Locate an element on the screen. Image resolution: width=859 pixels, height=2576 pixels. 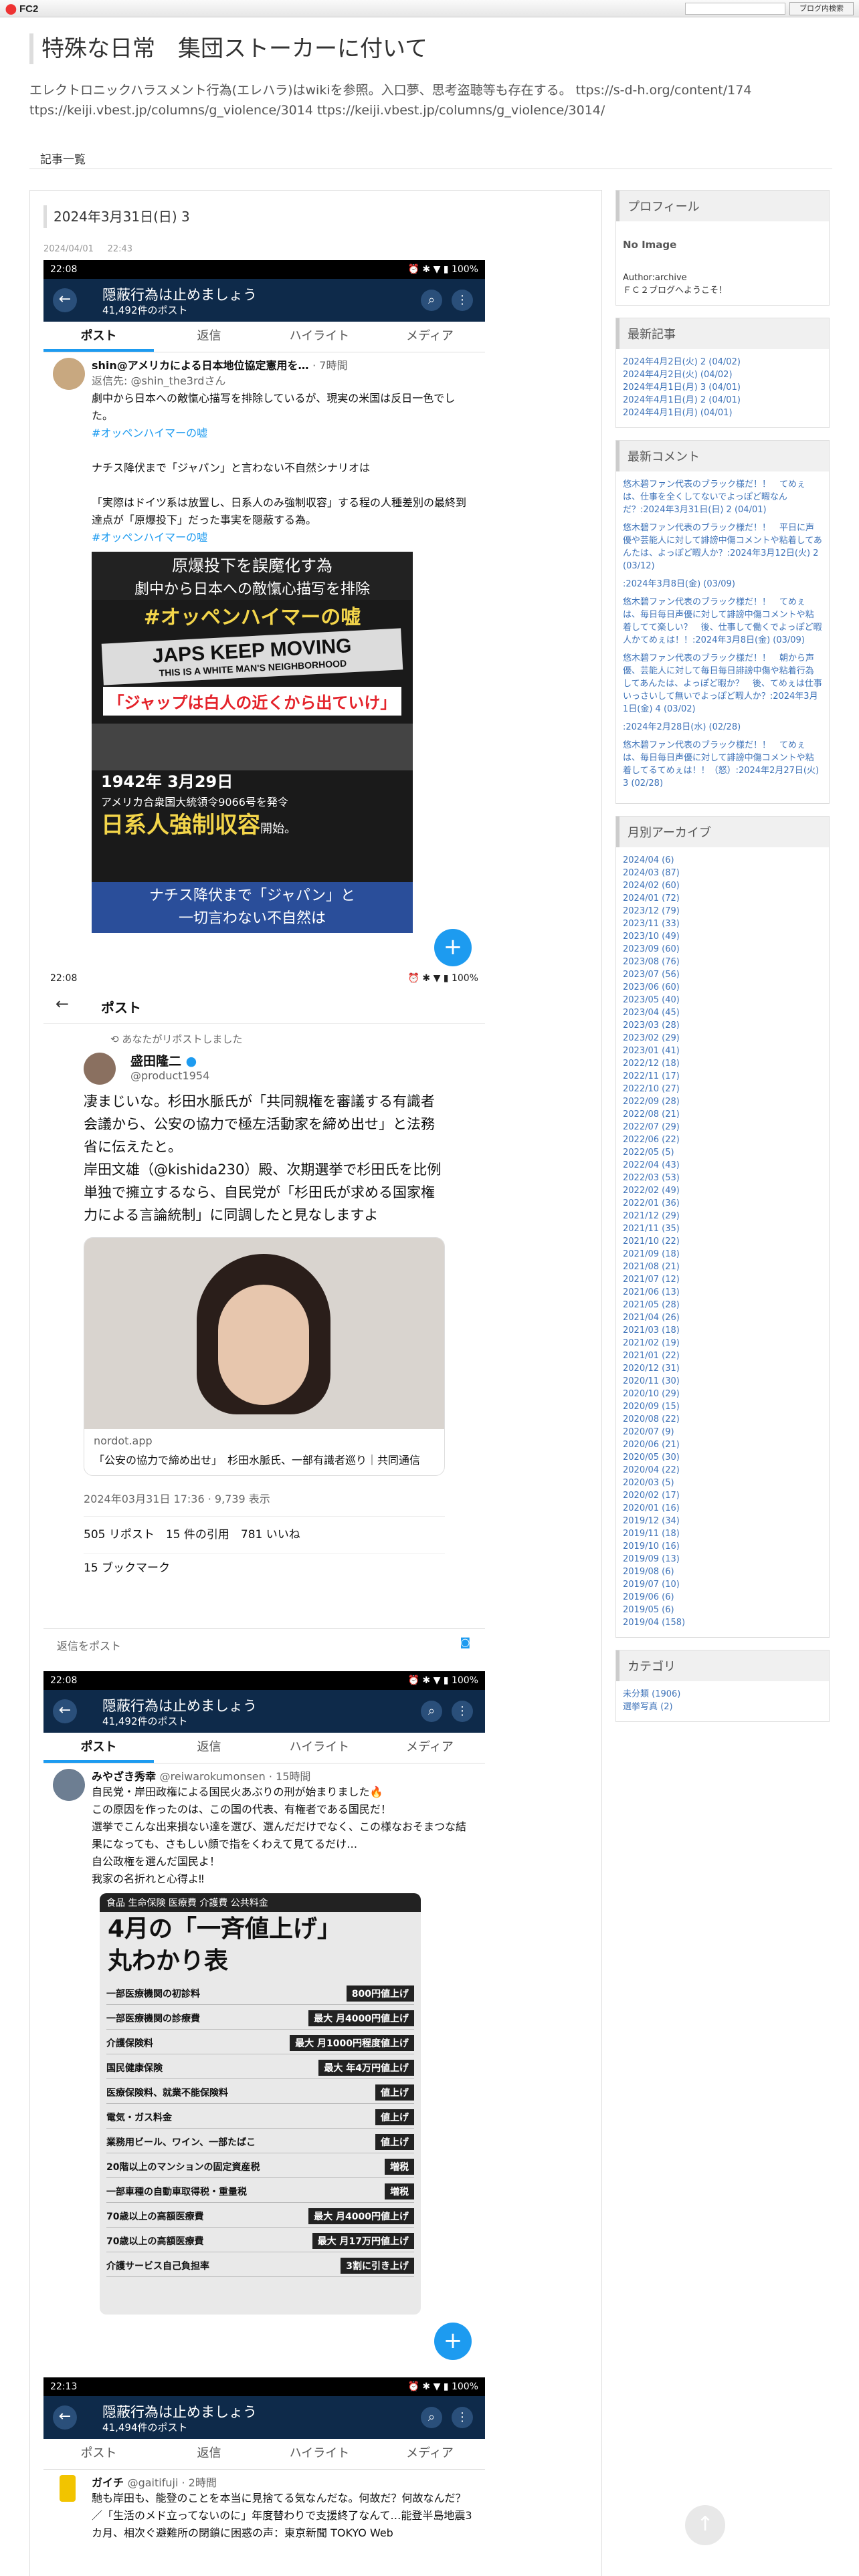
archive-link: 2019/07 (10) is located at coordinates (723, 1585).